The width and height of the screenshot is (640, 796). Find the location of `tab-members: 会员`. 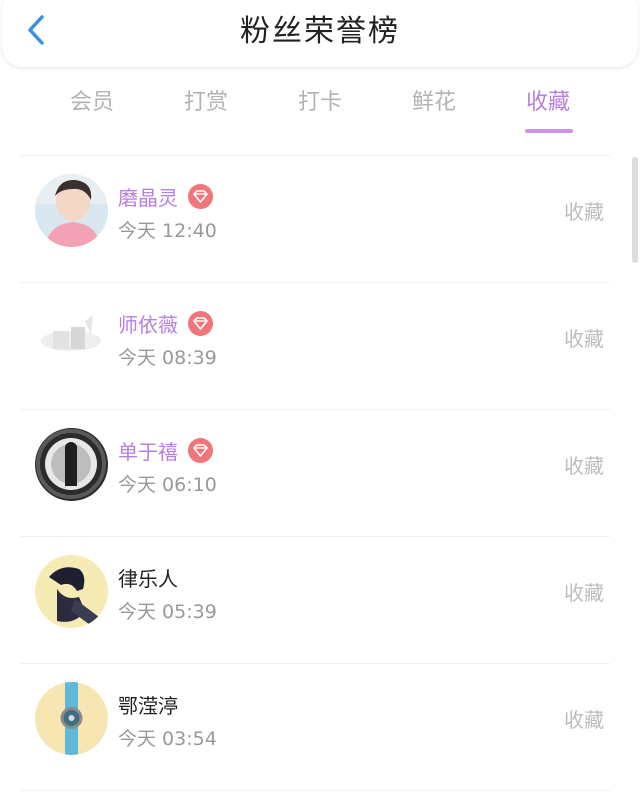

tab-members: 会员 is located at coordinates (92, 110).